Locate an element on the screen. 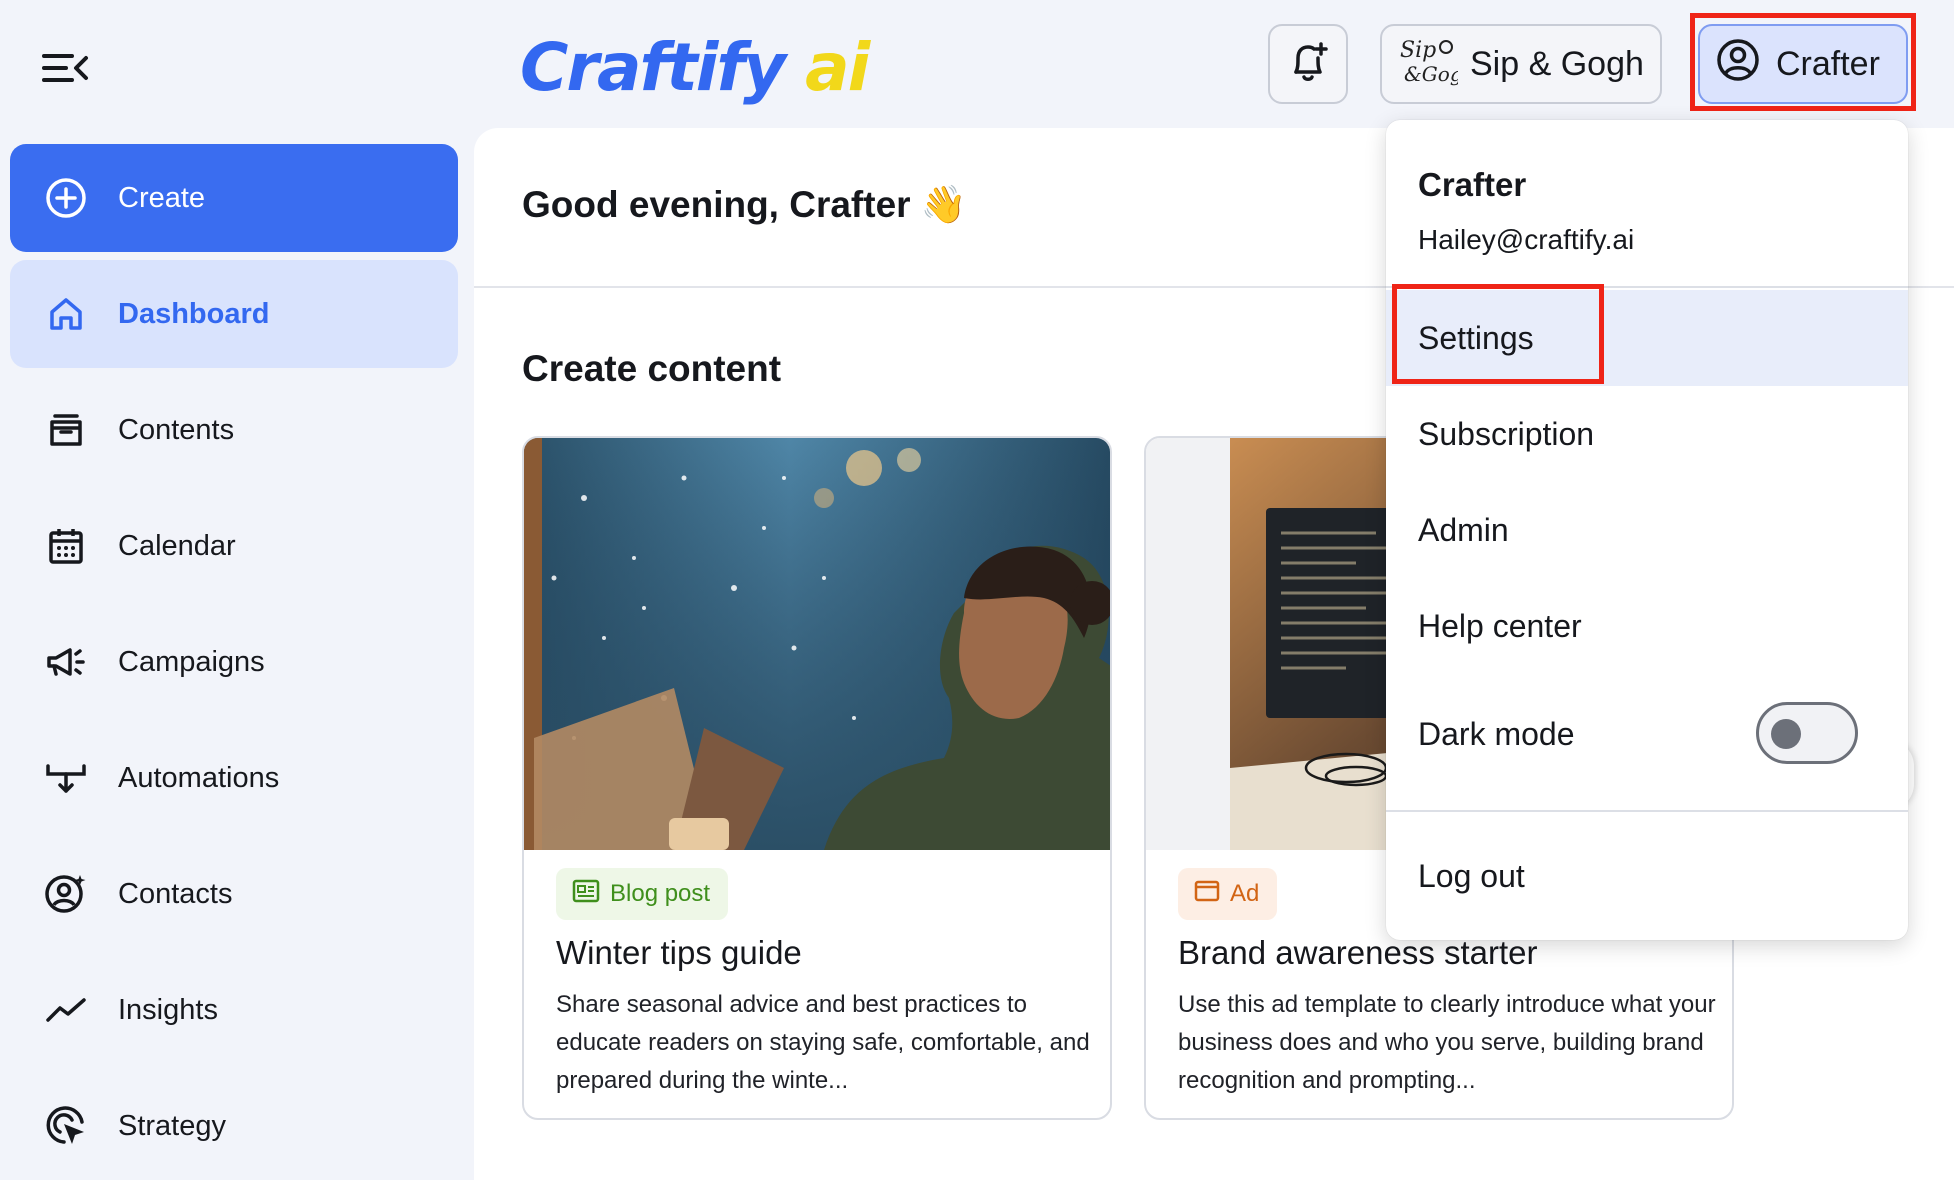  sidebar-item-automations: Automations is located at coordinates (234, 778).